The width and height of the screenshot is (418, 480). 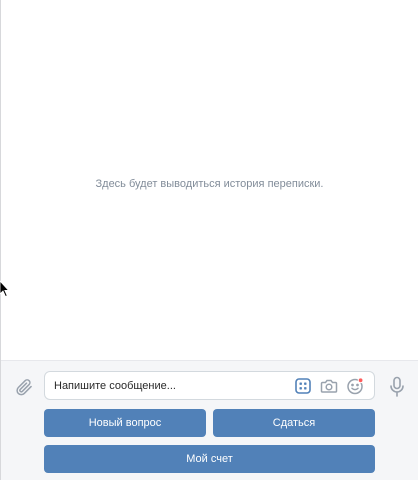 What do you see at coordinates (125, 423) in the screenshot?
I see `new-question-button: Новый вопрос` at bounding box center [125, 423].